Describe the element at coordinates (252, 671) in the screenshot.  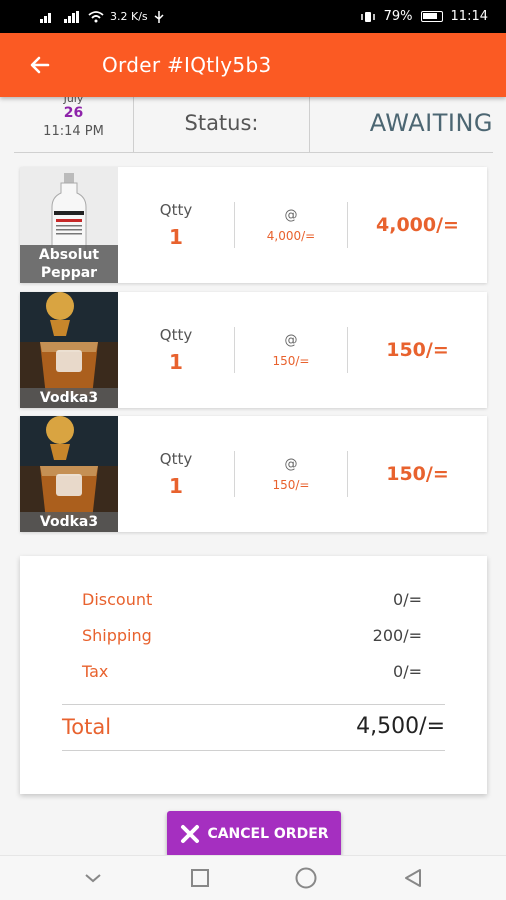
I see `tax-row: Tax 0/=` at that location.